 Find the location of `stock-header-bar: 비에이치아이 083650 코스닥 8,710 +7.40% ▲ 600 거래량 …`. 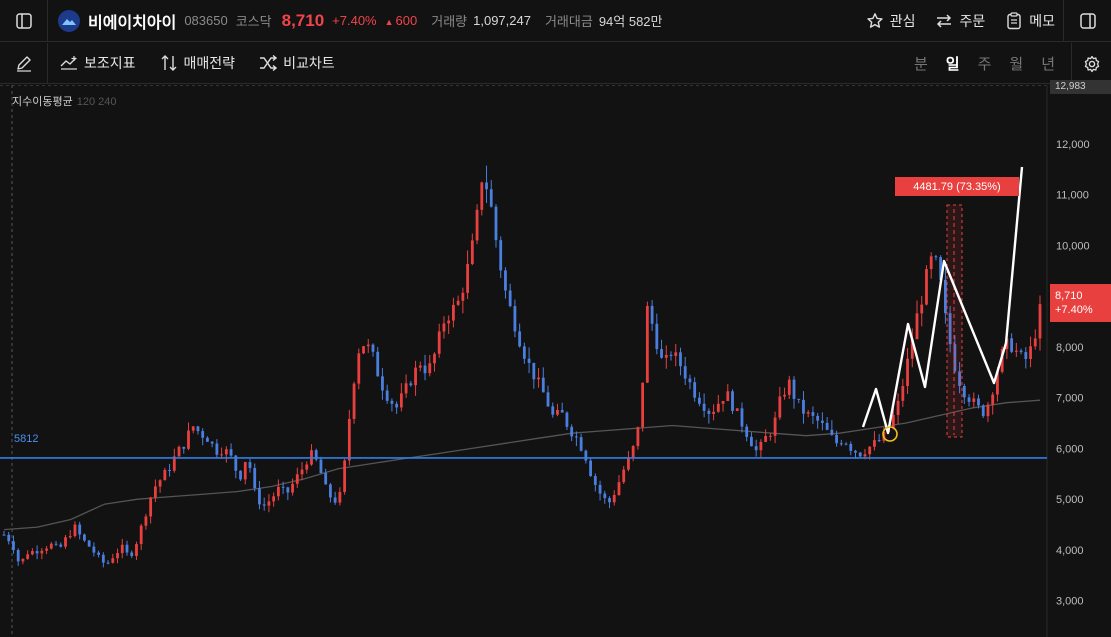

stock-header-bar: 비에이치아이 083650 코스닥 8,710 +7.40% ▲ 600 거래량 … is located at coordinates (555, 21).